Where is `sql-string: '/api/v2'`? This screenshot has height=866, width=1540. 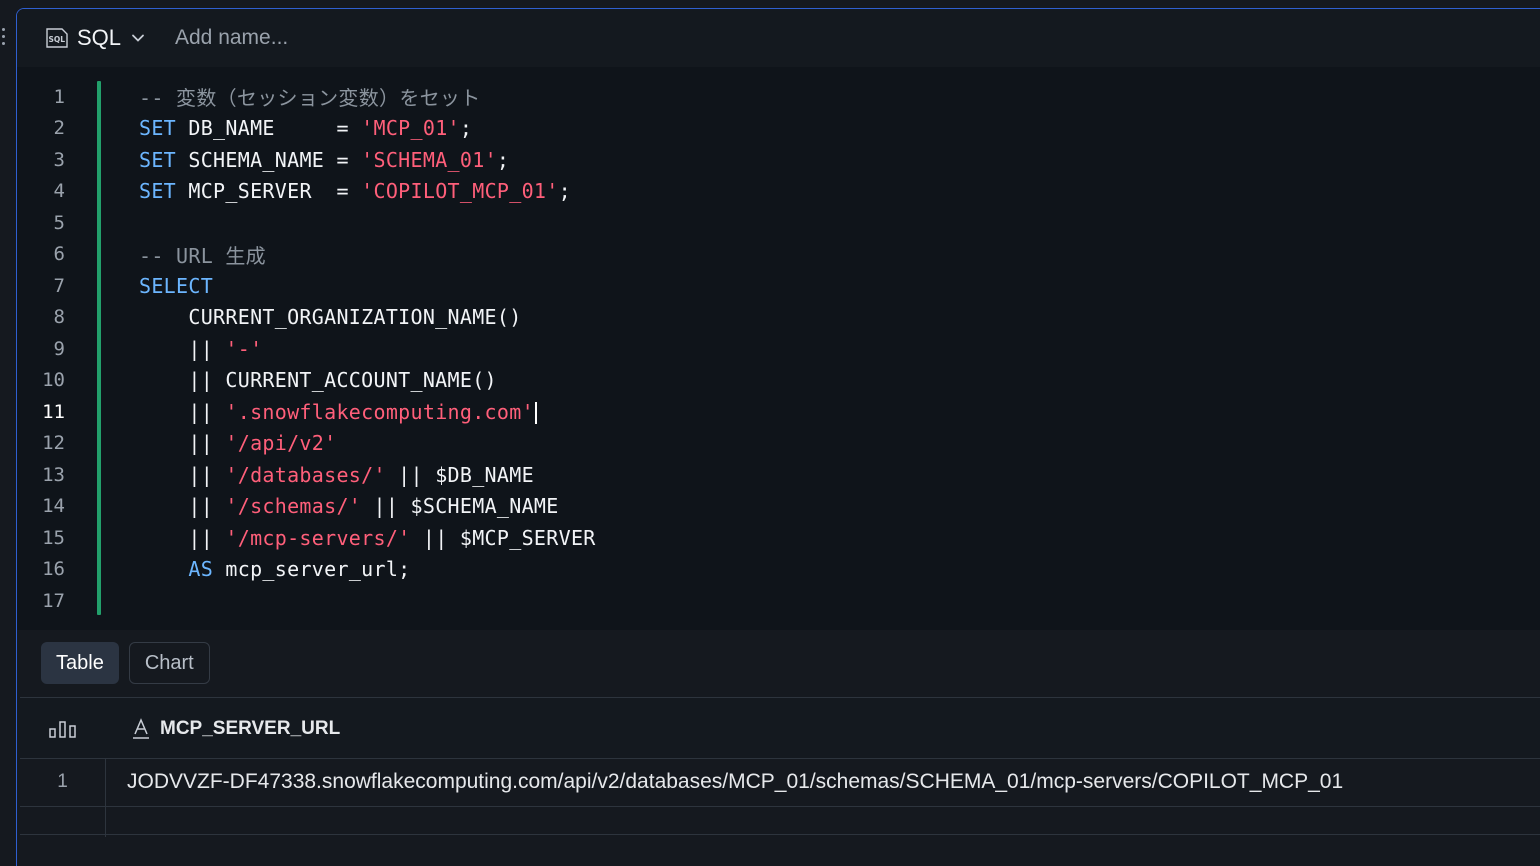
sql-string: '/api/v2' is located at coordinates (281, 443).